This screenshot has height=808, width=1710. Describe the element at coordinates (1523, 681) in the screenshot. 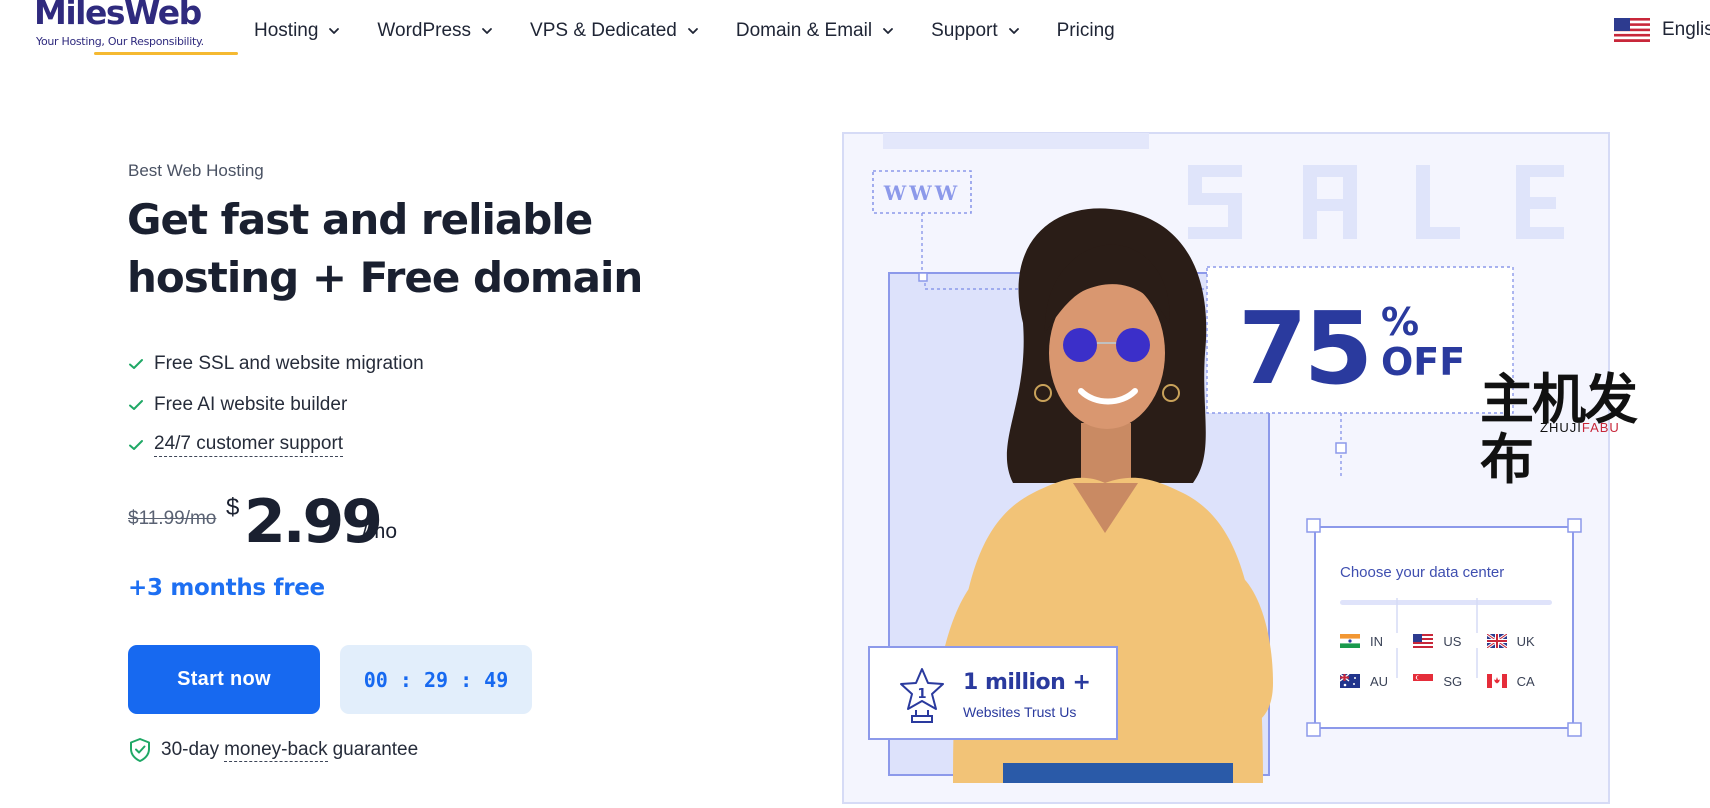

I see `data-center-option-ca: CA` at that location.